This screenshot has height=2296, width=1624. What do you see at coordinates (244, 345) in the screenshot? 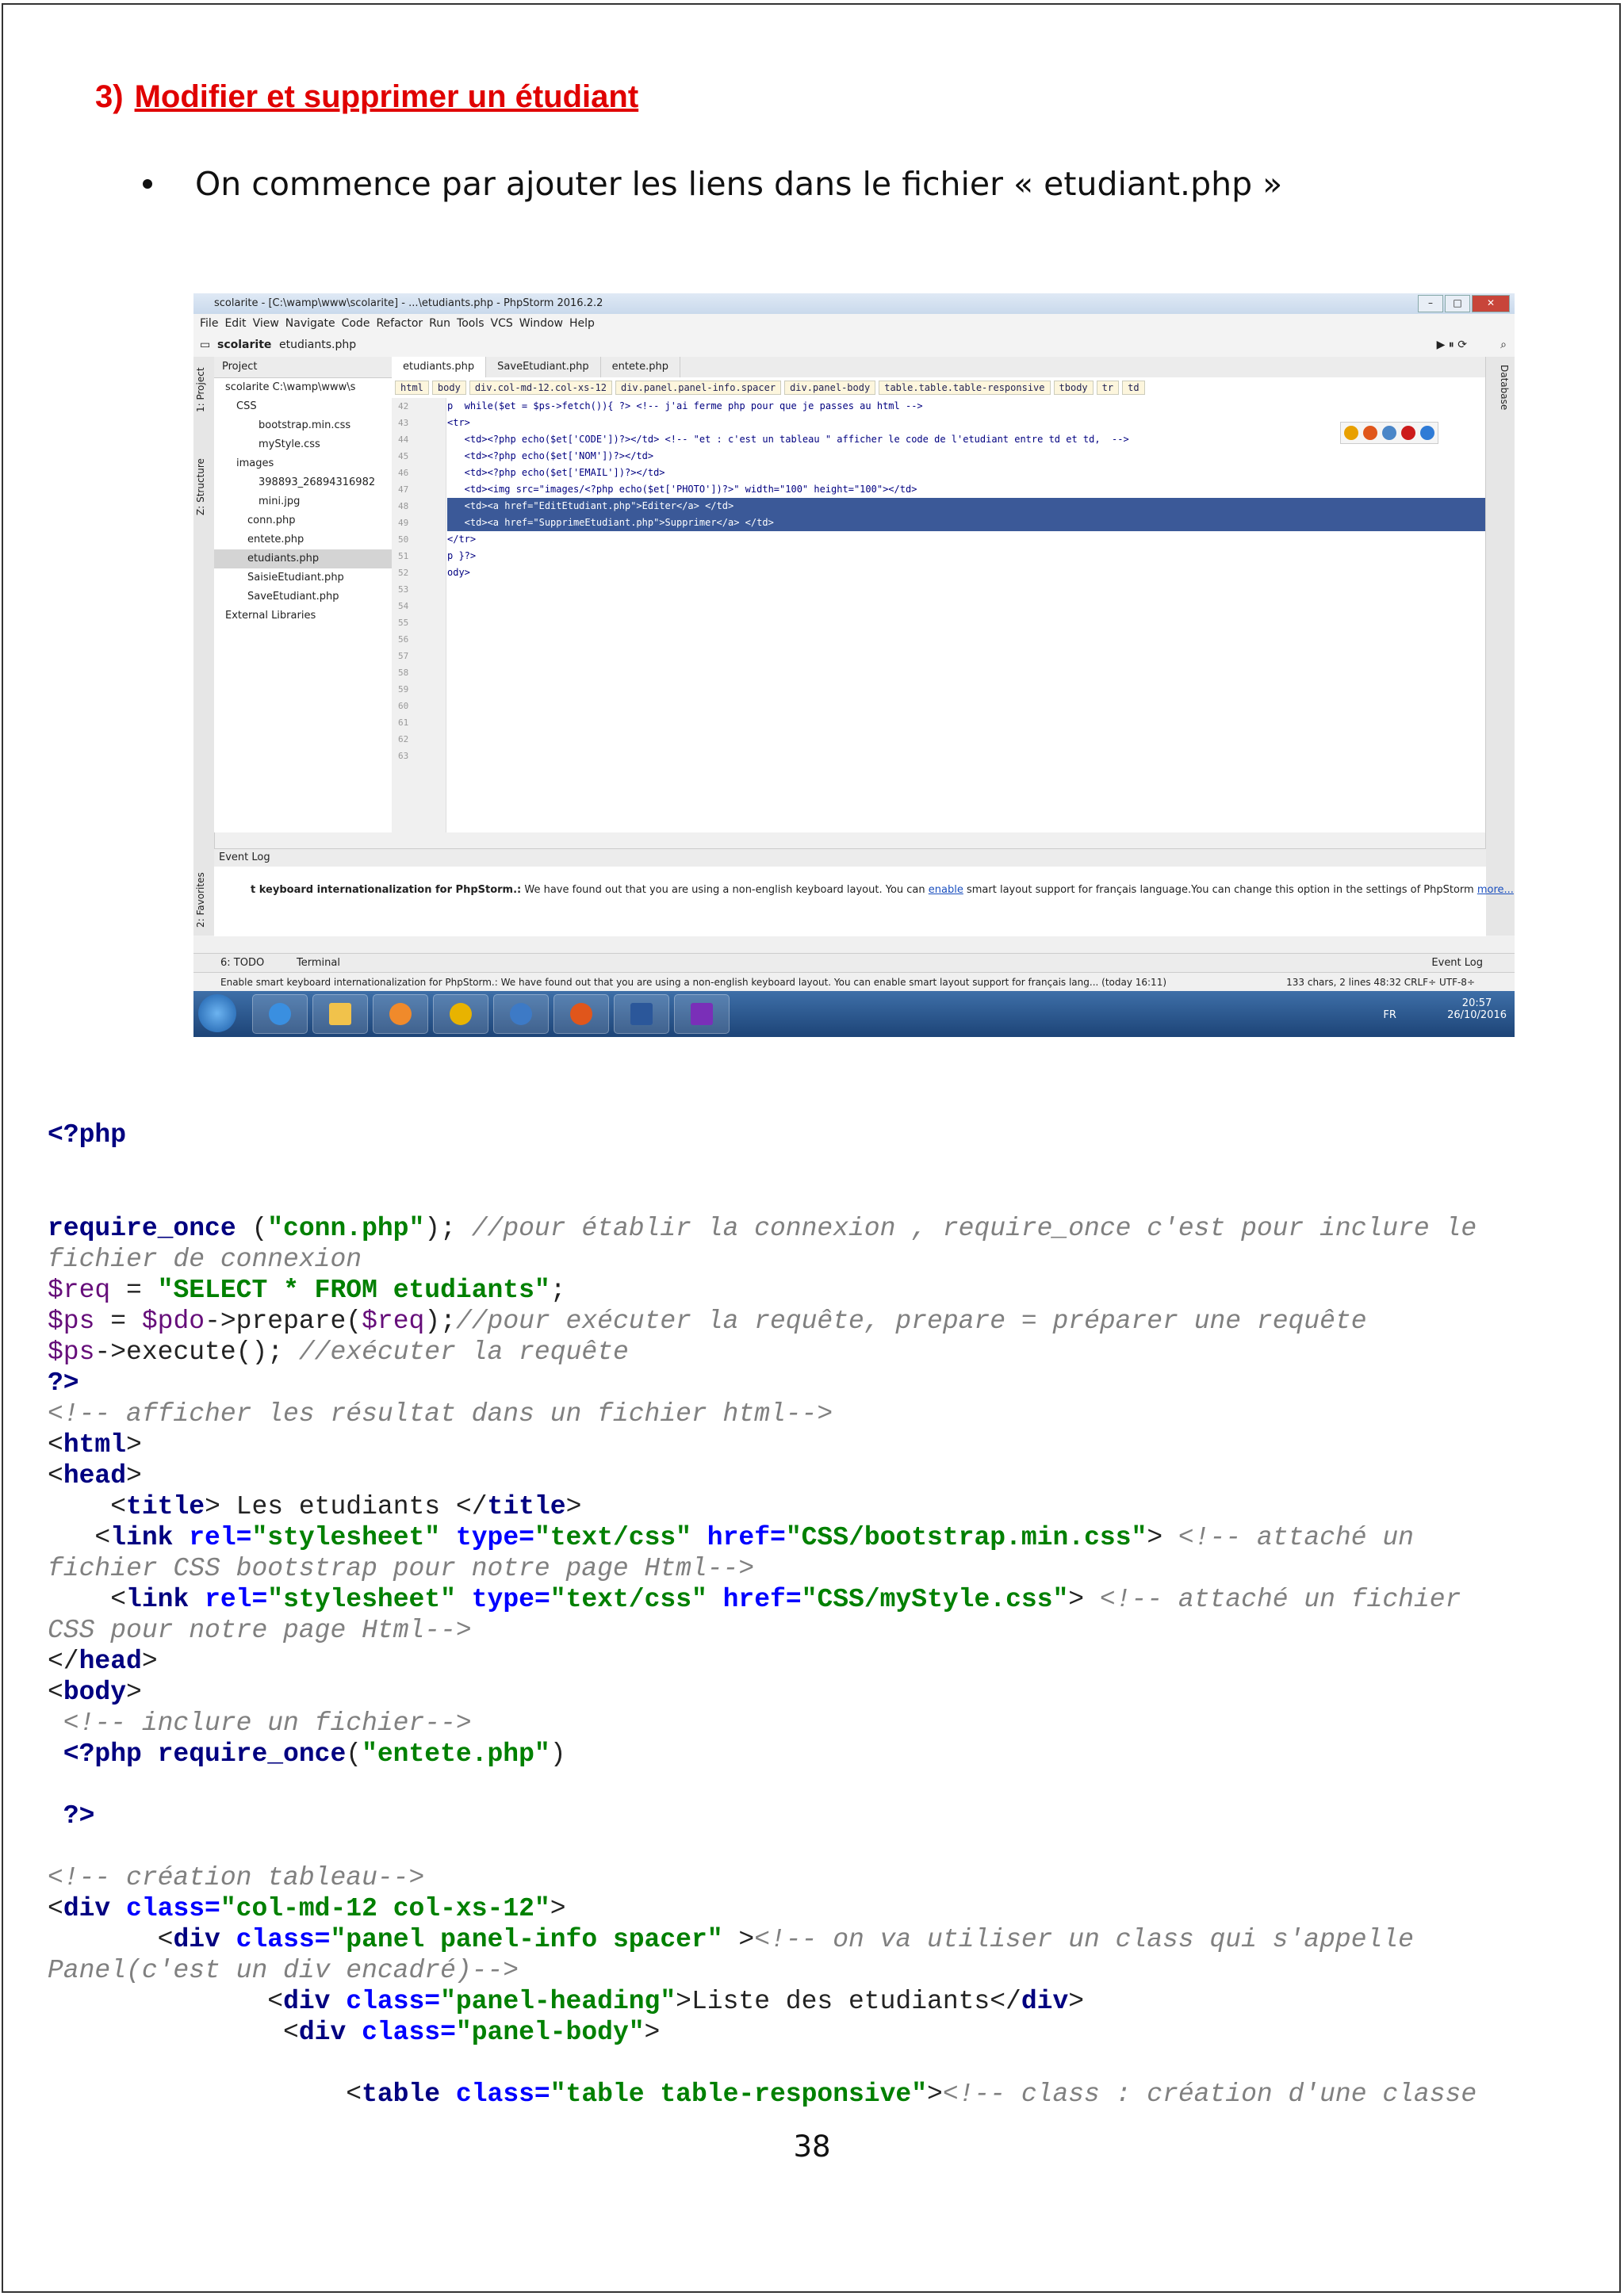
I see `nav-project: scolarite` at bounding box center [244, 345].